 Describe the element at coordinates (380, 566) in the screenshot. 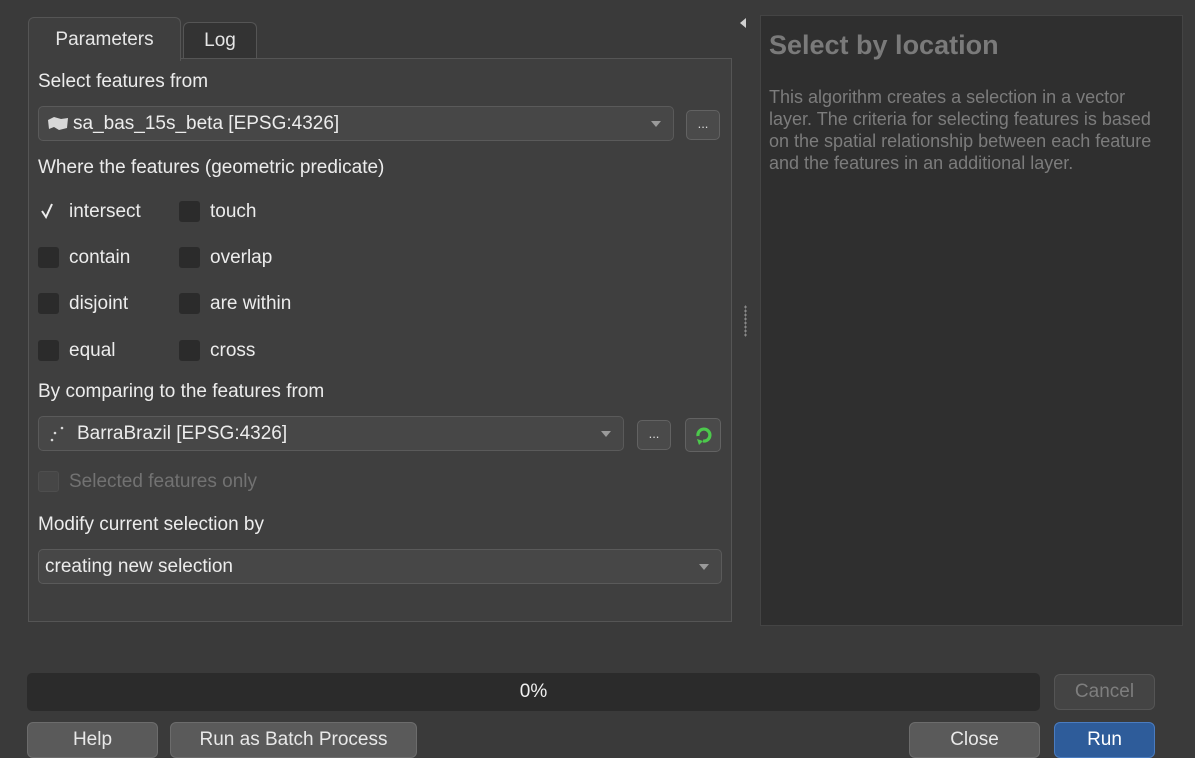

I see `modify-selection-combo: creating new selection` at that location.